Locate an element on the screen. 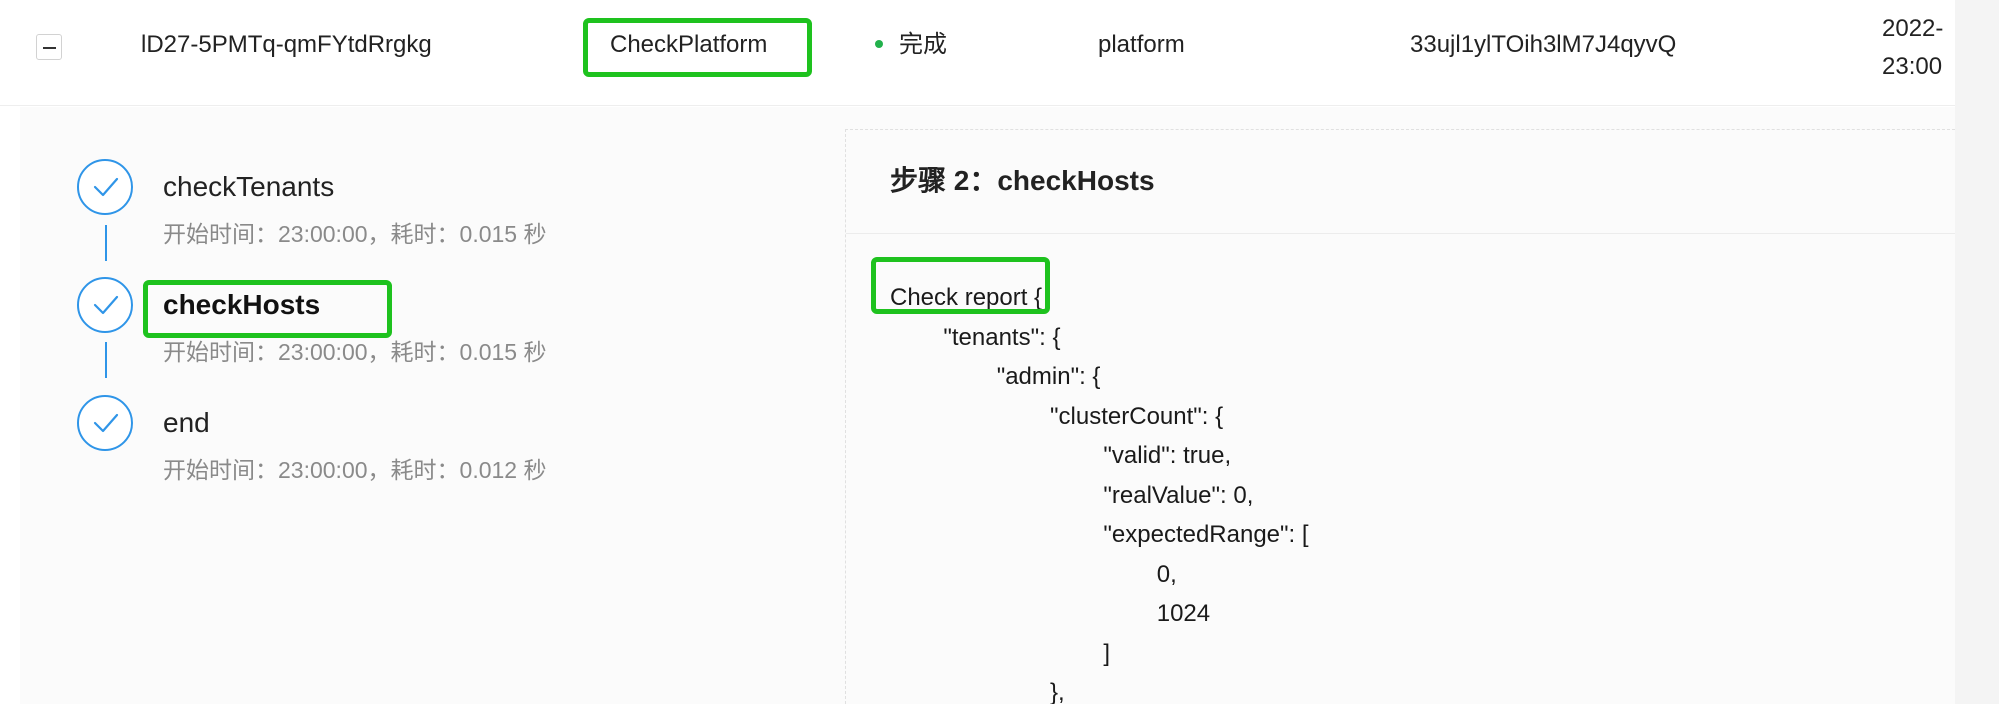 The width and height of the screenshot is (1999, 704). step-detail-header: 步骤 2：checkHosts is located at coordinates (1400, 182).